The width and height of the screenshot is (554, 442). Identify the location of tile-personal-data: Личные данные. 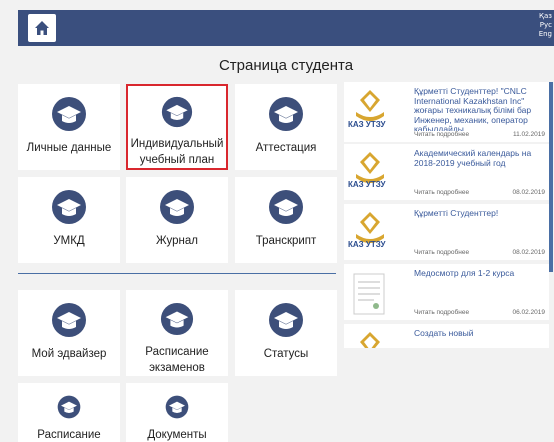
(69, 127).